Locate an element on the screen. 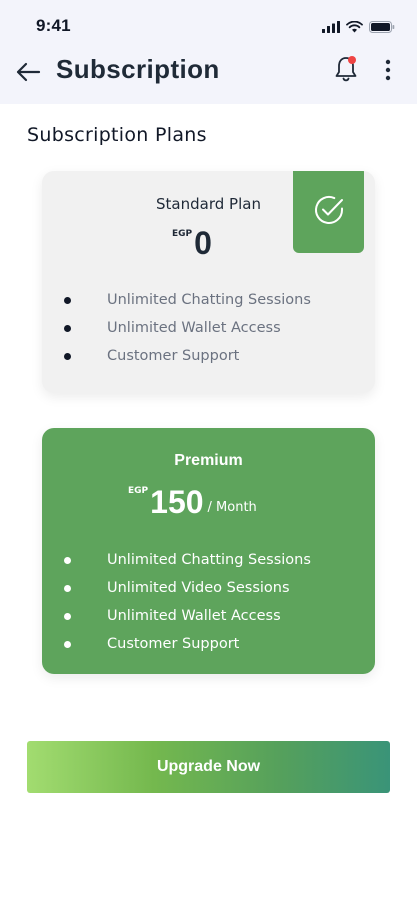 Image resolution: width=417 pixels, height=900 pixels. plan-price: EGP 0 is located at coordinates (192, 243).